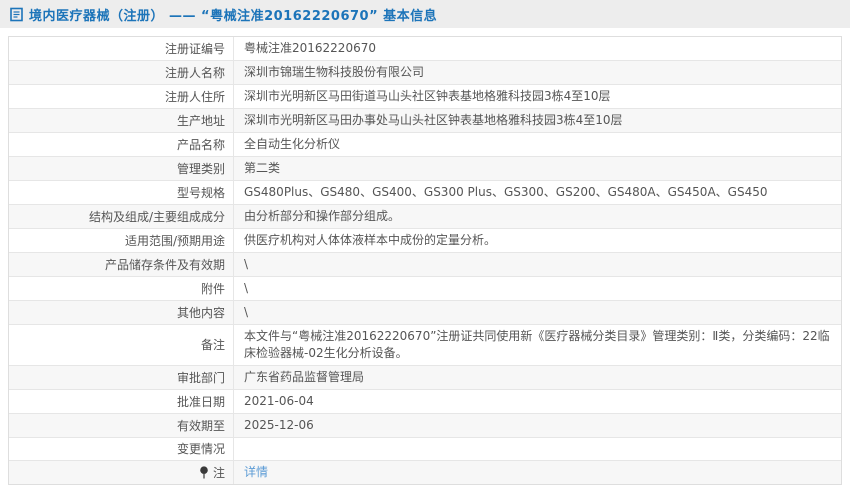  I want to click on row-value: 广东省药品监督管理局, so click(537, 377).